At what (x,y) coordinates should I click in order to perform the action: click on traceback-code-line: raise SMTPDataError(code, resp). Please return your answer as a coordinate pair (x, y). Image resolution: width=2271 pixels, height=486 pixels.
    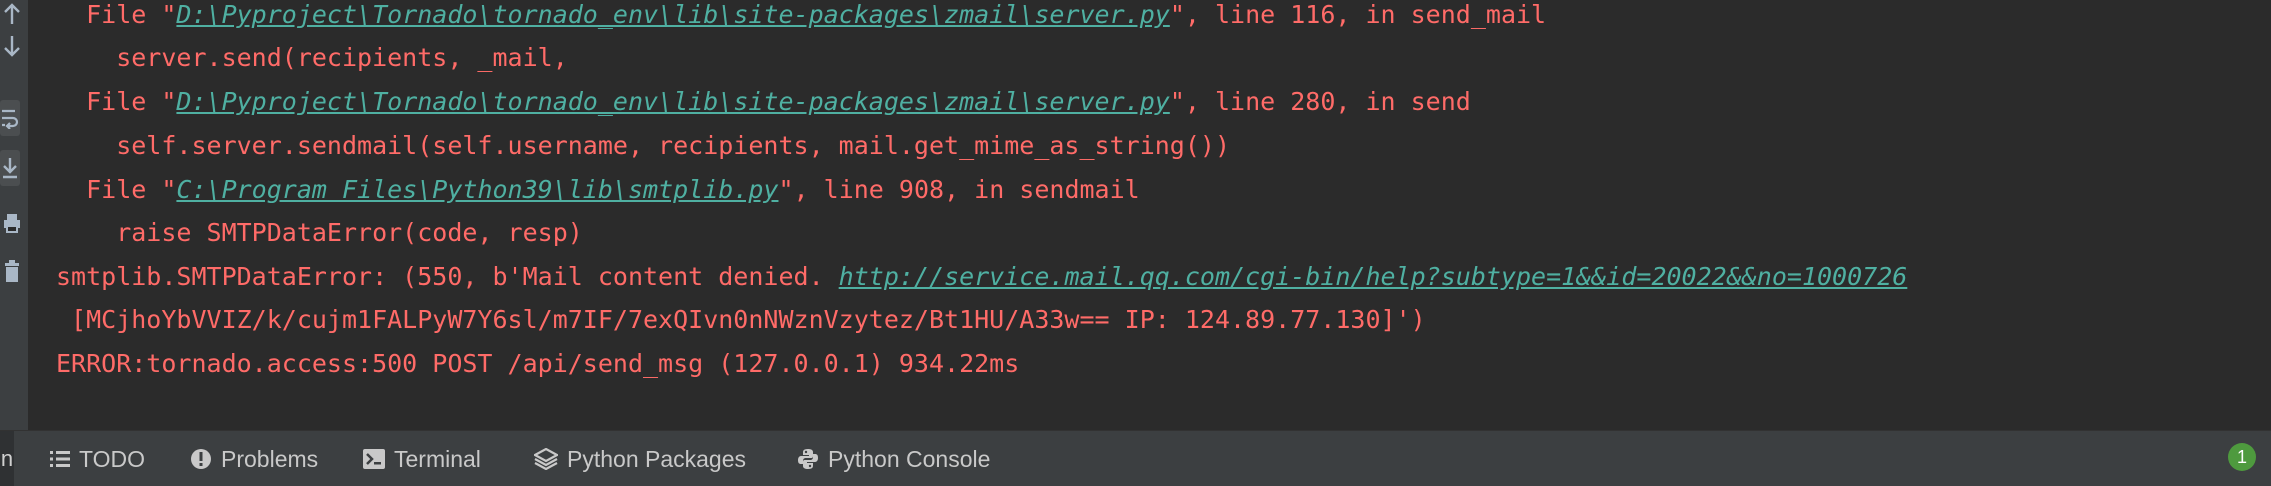
    Looking at the image, I should click on (319, 232).